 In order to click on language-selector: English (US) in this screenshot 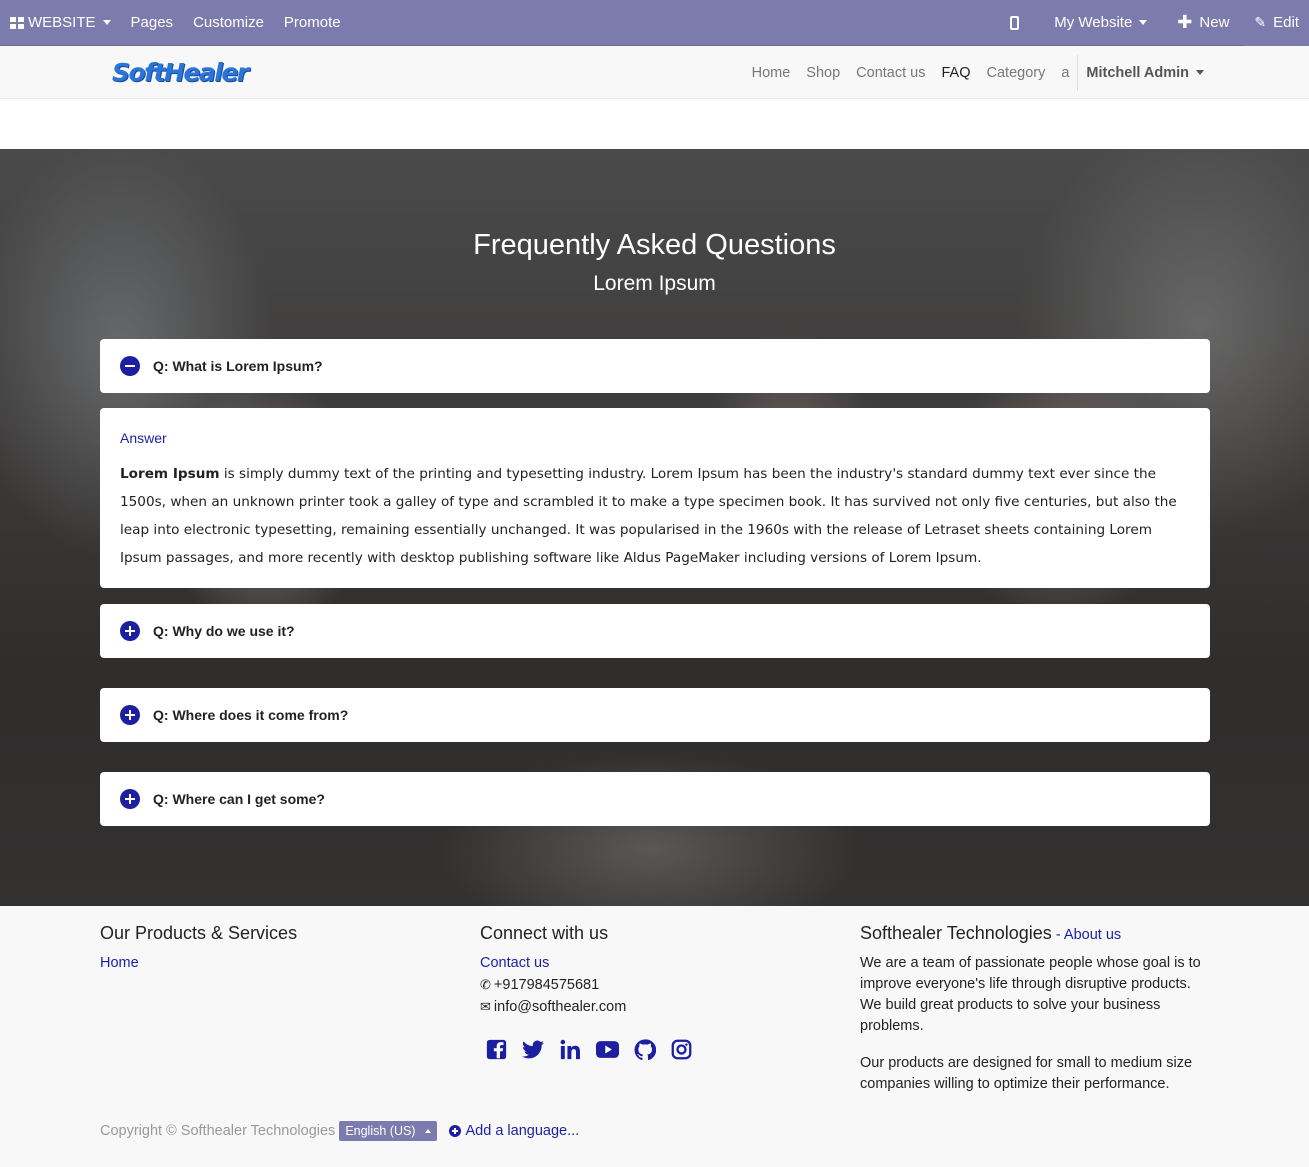, I will do `click(388, 1131)`.